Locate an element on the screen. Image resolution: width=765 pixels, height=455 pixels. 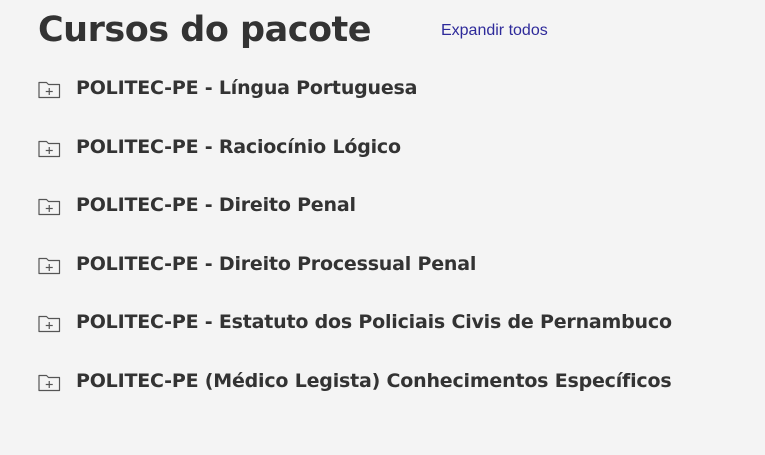
course-item: POLITEC-PE - Raciocínio Lógico is located at coordinates (396, 147).